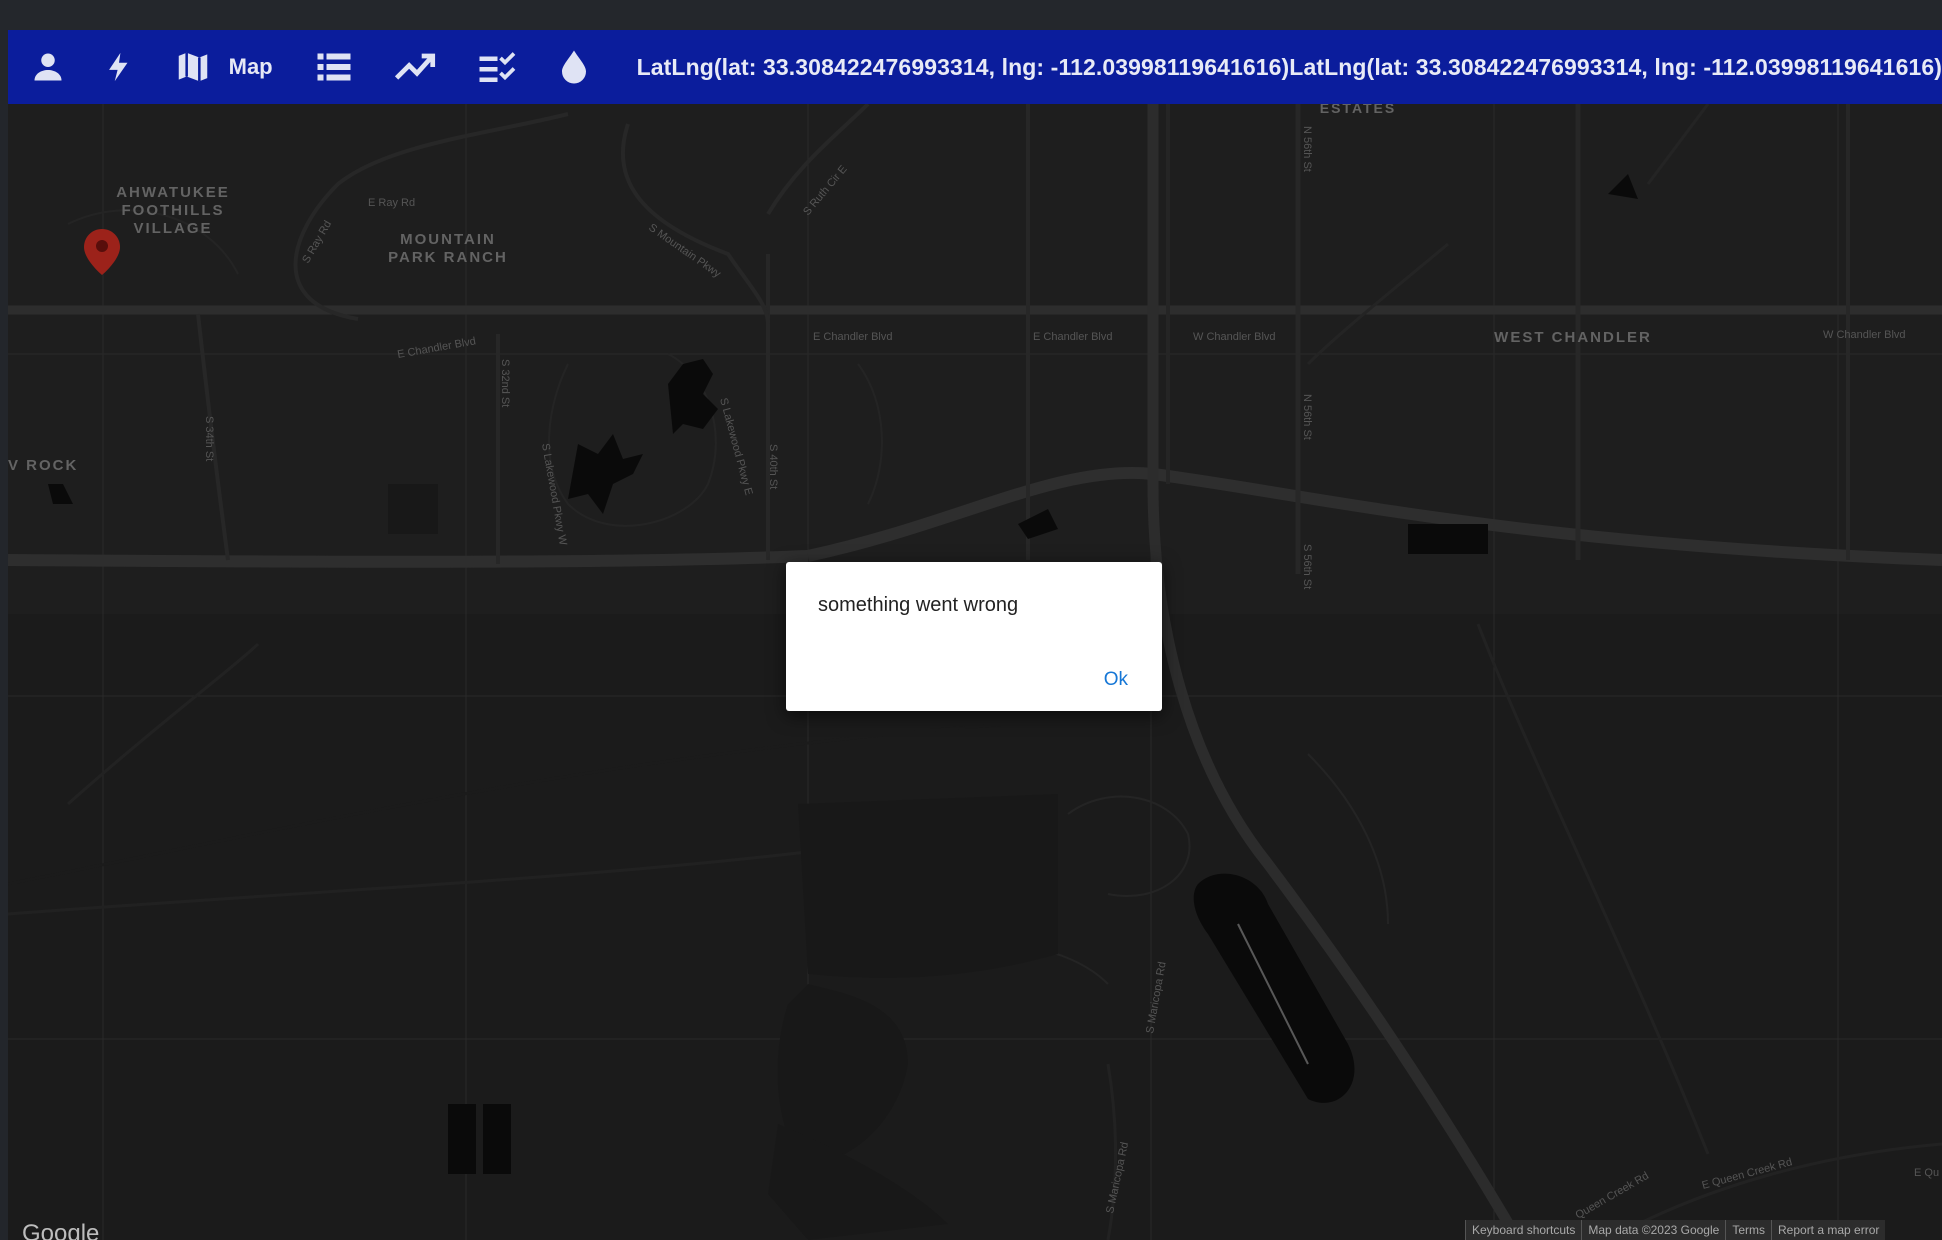  What do you see at coordinates (173, 210) in the screenshot?
I see `place-label-ahwatukee-2: FOOTHILLS` at bounding box center [173, 210].